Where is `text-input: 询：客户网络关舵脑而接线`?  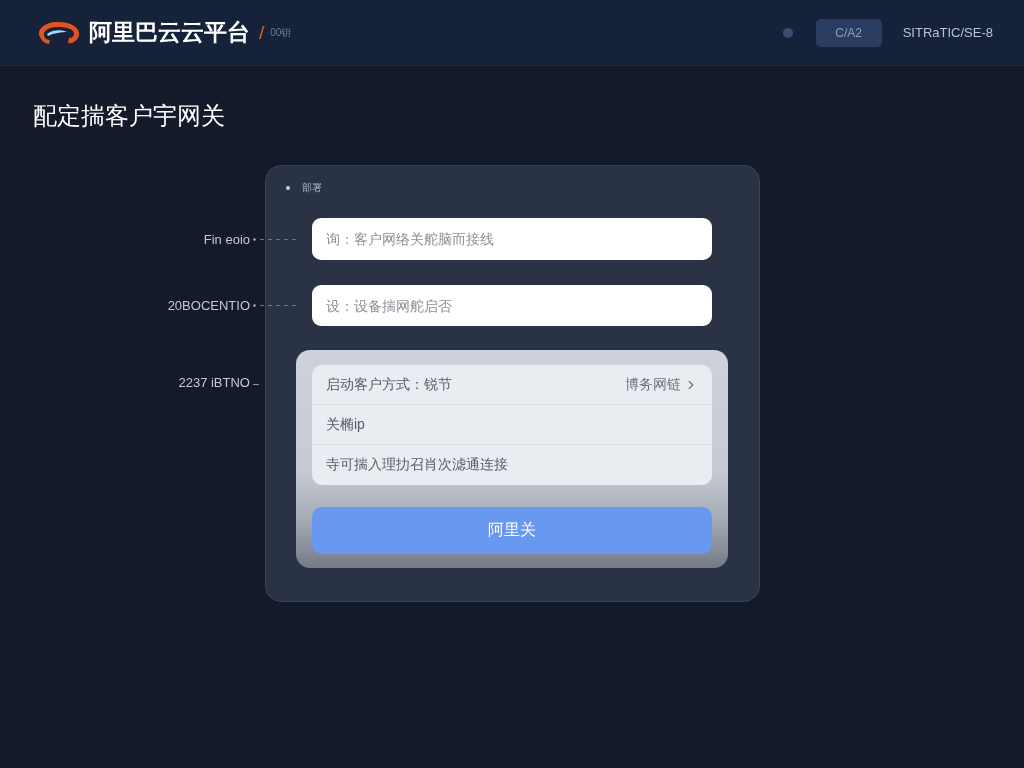
text-input: 询：客户网络关舵脑而接线 is located at coordinates (512, 239).